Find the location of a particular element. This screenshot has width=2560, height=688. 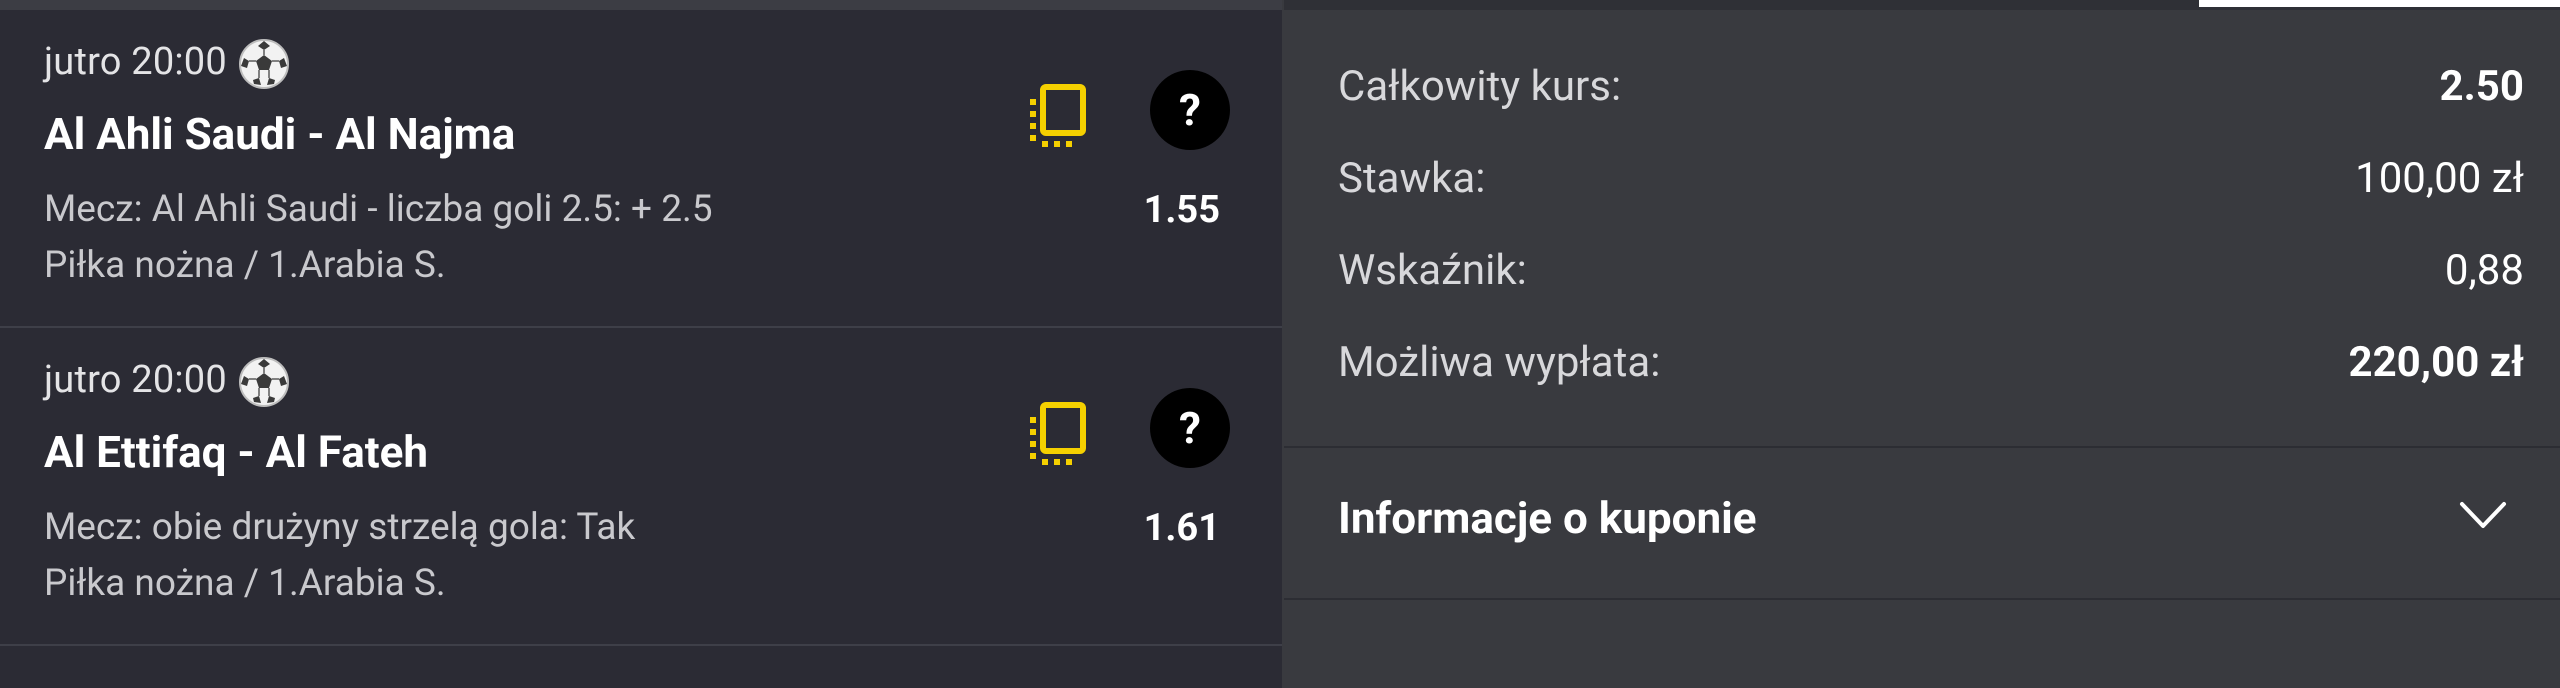

active-tab-indicator is located at coordinates (2379, 3).